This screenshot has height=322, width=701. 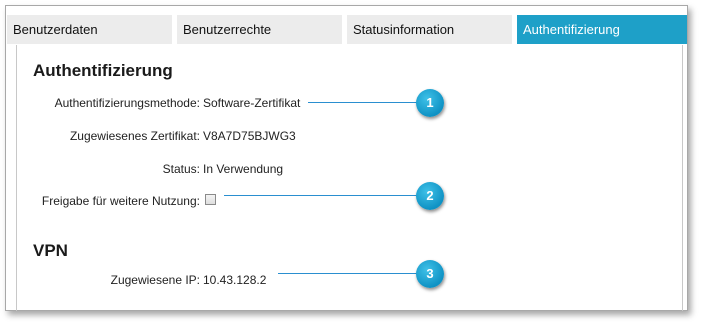 I want to click on vpn-ip-value: 10.43.128.2, so click(x=235, y=280).